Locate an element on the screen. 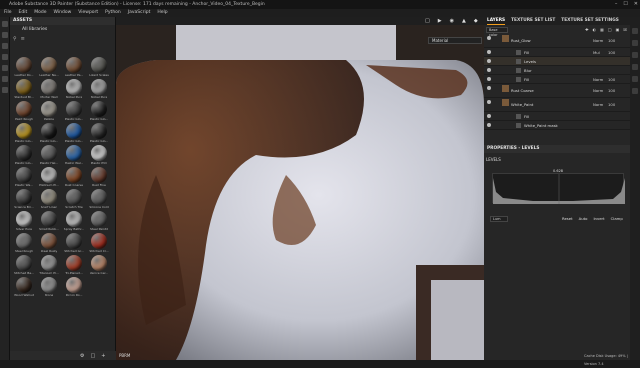 The image size is (640, 368). log-icon is located at coordinates (635, 91).